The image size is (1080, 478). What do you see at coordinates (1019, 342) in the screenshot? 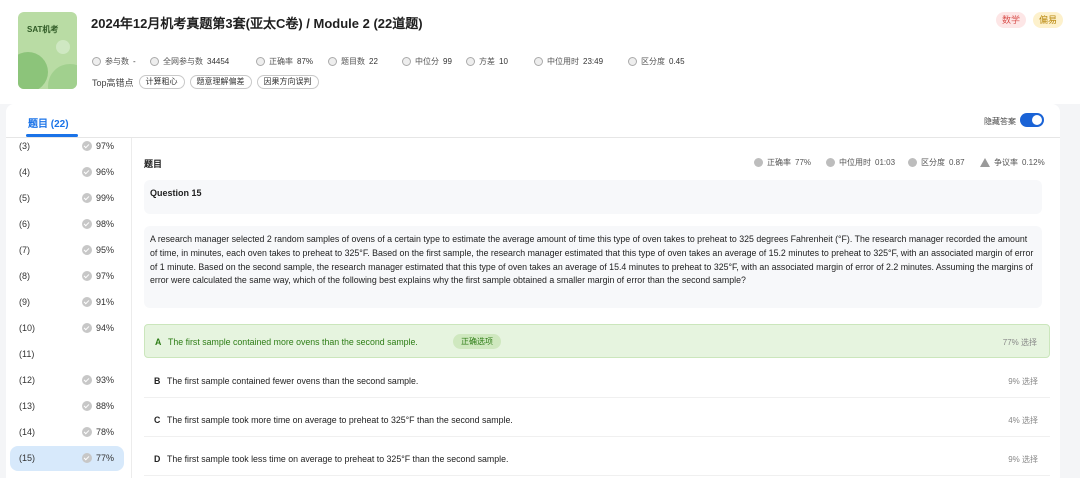
I see `pick-rate: 77% 选择` at bounding box center [1019, 342].